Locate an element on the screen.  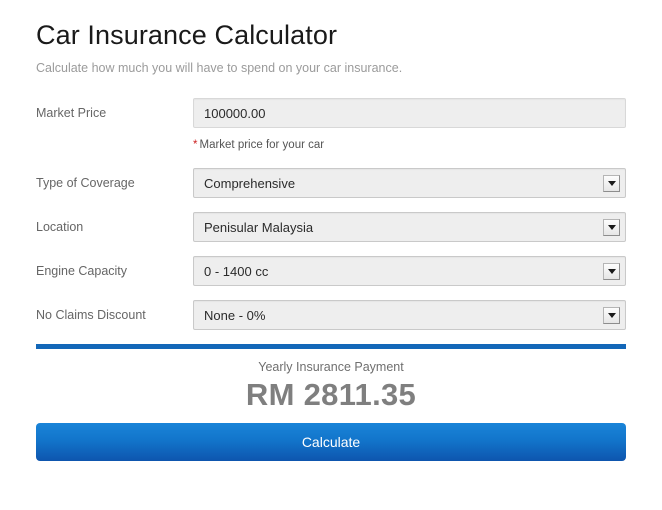
accent-divider is located at coordinates (331, 346).